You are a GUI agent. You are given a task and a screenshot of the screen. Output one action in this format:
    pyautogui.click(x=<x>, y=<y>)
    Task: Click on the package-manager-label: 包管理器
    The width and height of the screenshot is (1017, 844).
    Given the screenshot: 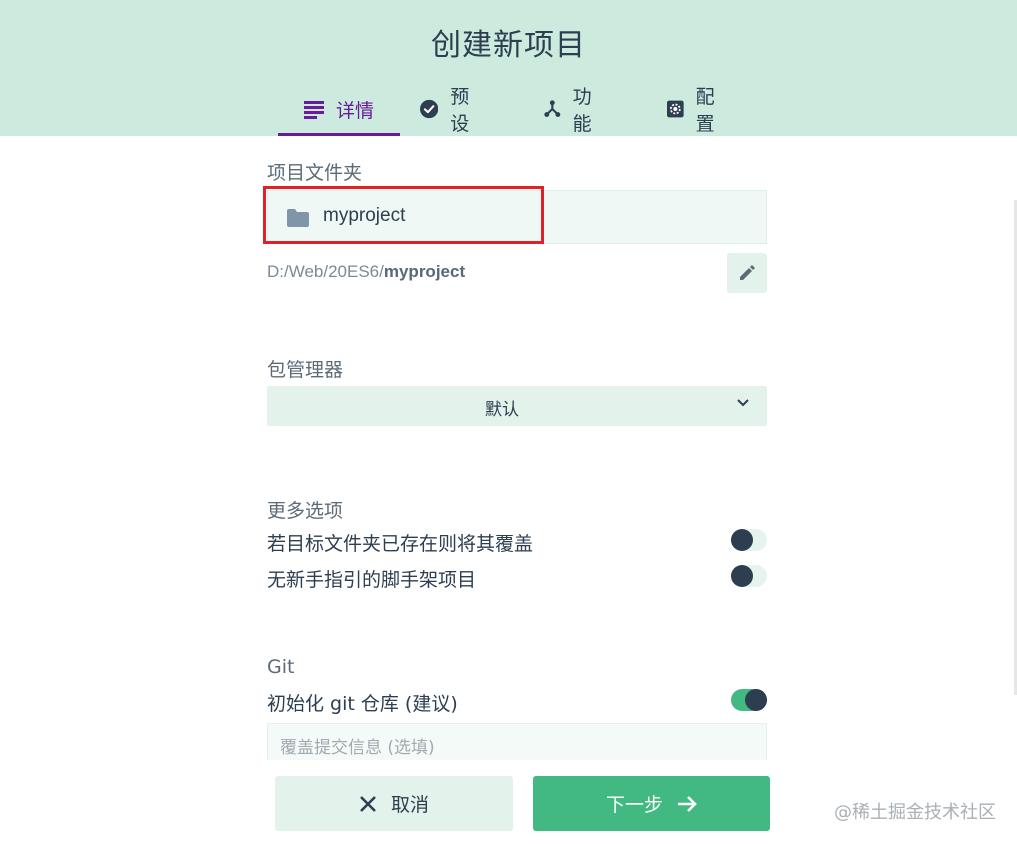 What is the action you would take?
    pyautogui.click(x=305, y=370)
    